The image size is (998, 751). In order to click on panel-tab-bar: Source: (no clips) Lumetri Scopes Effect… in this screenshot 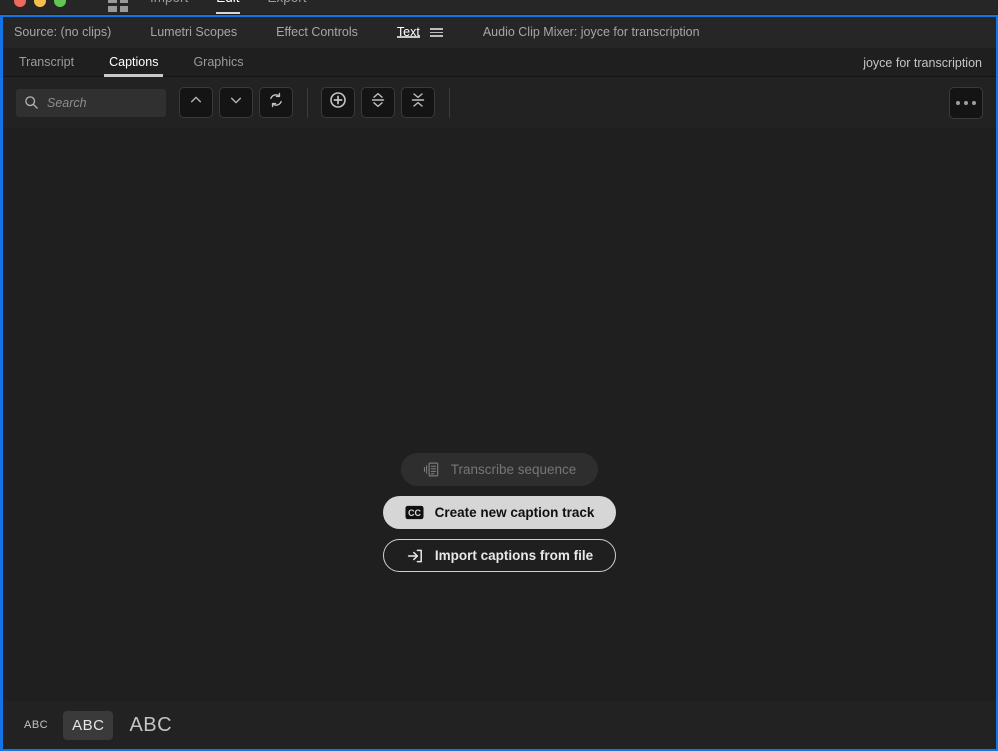, I will do `click(499, 32)`.